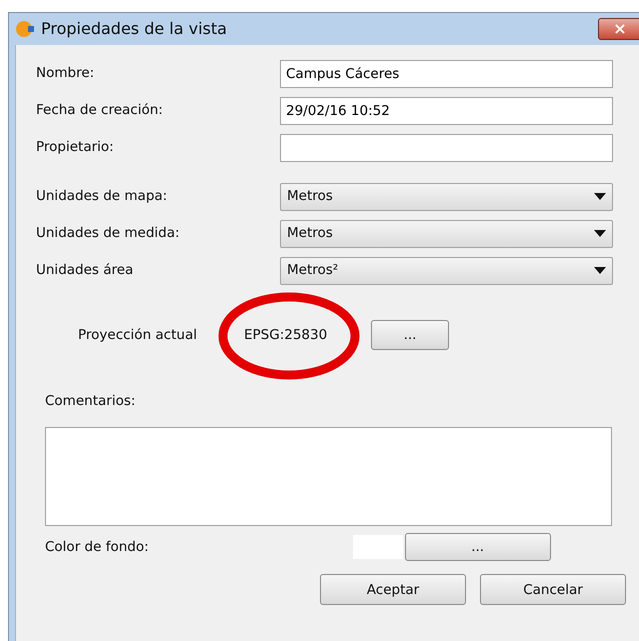 The width and height of the screenshot is (639, 641). What do you see at coordinates (446, 270) in the screenshot?
I see `dropdown-field: Metros²` at bounding box center [446, 270].